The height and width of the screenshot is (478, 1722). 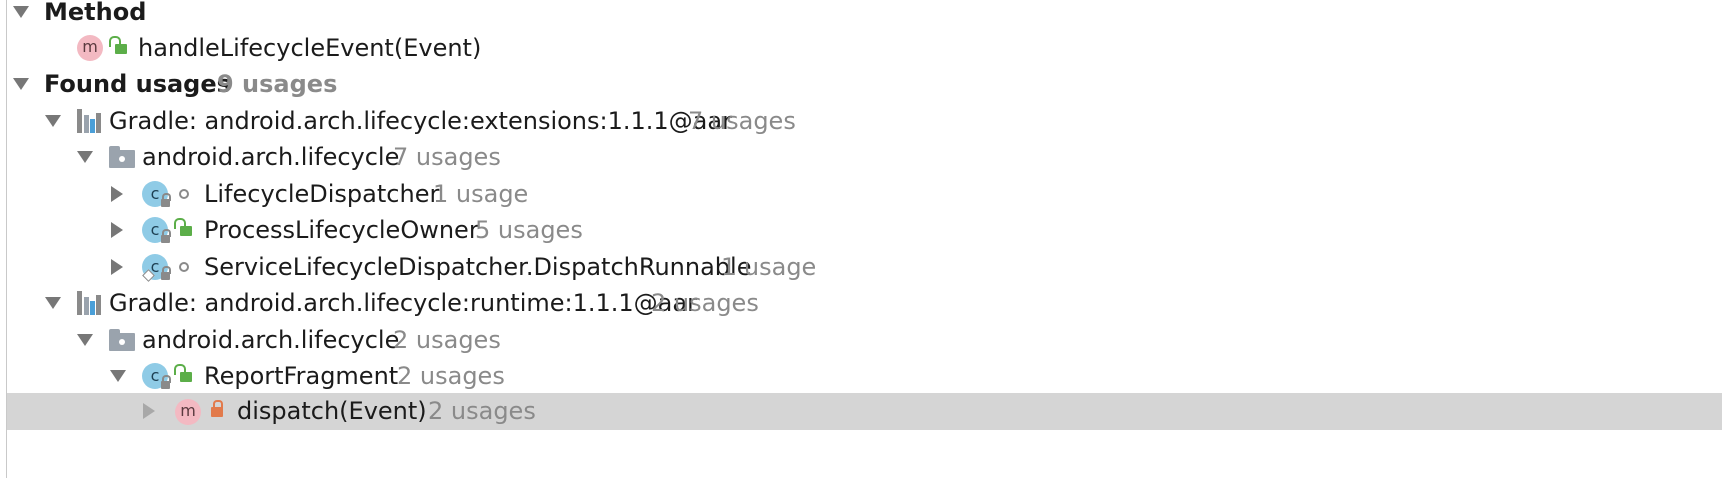 What do you see at coordinates (277, 84) in the screenshot?
I see `found-usages-count: 9 usages` at bounding box center [277, 84].